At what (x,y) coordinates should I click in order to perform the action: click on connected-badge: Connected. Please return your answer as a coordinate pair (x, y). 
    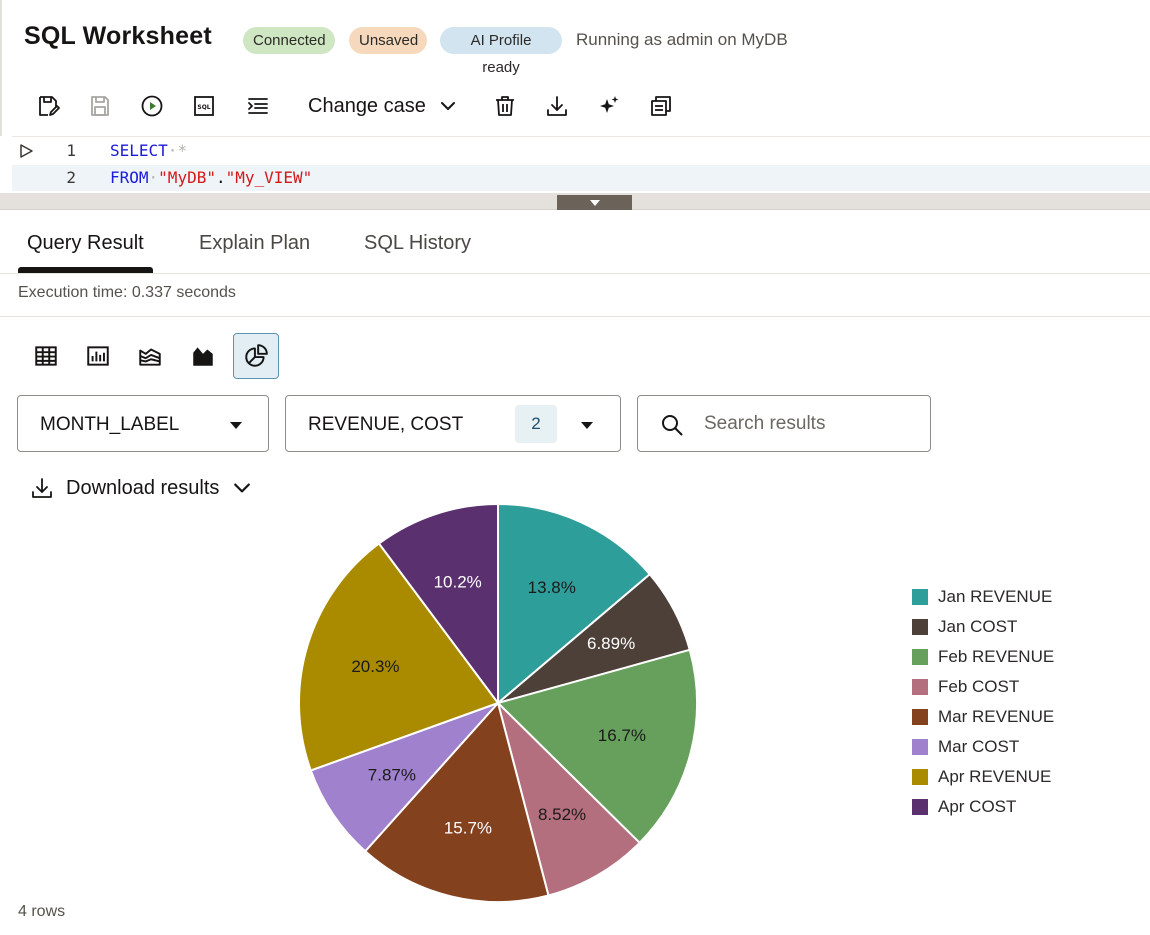
    Looking at the image, I should click on (289, 40).